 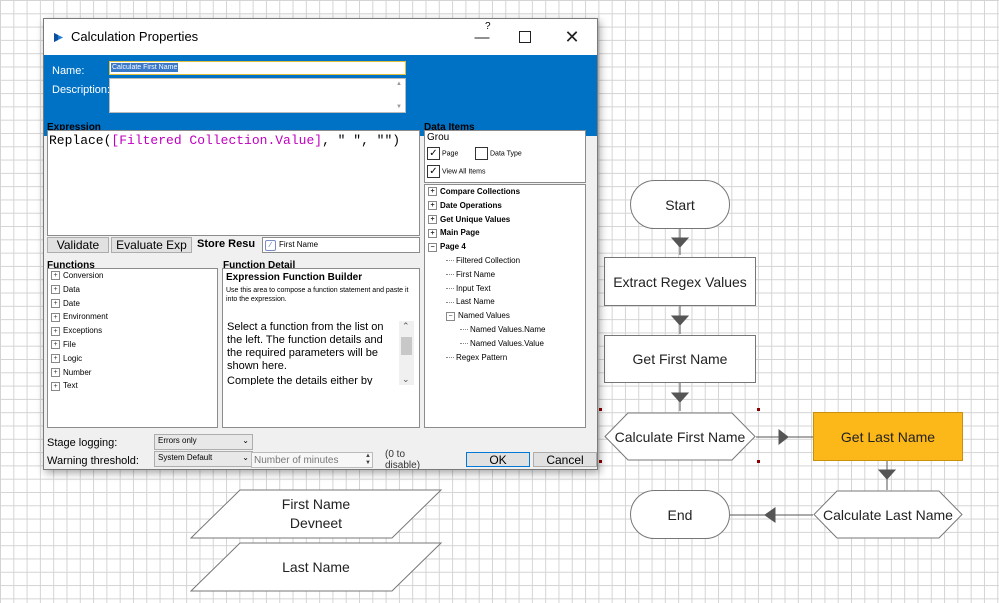 I want to click on warning-threshold-value: System Default, so click(x=185, y=457).